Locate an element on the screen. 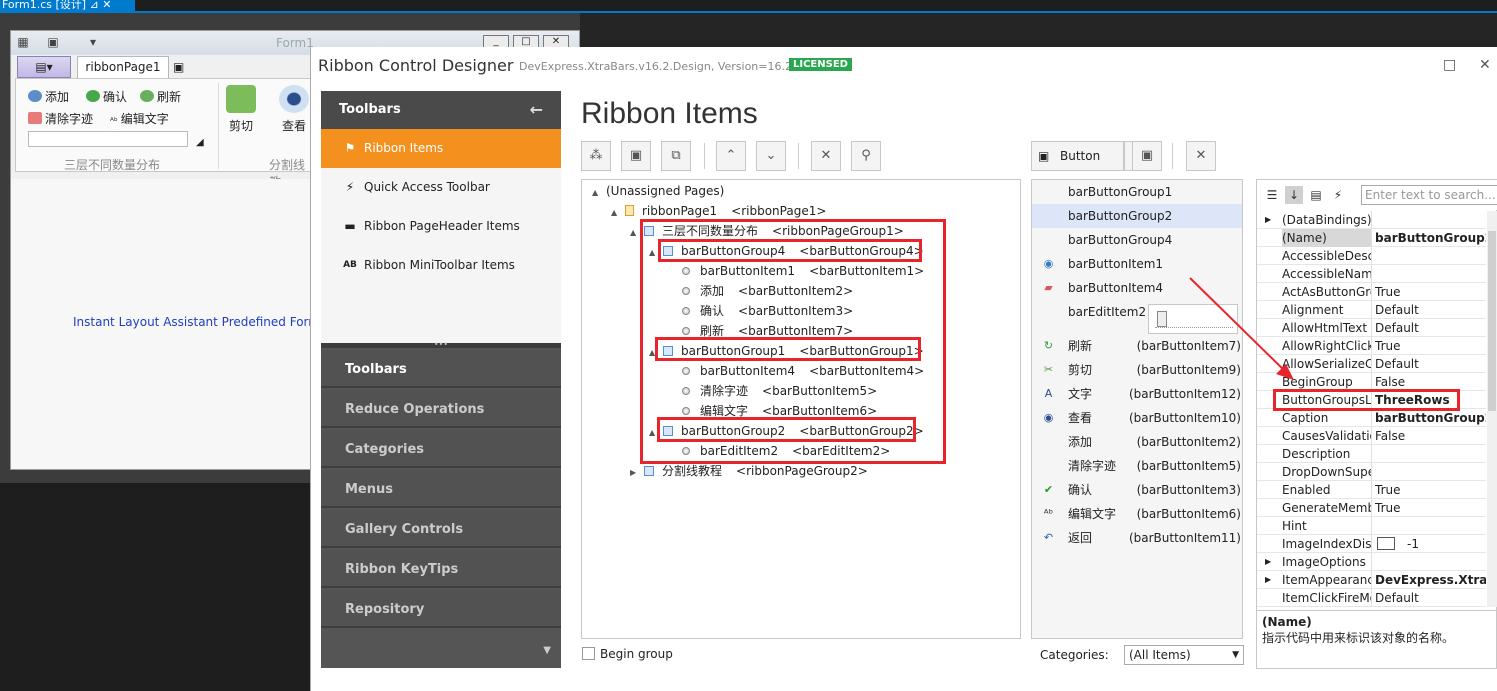 The image size is (1497, 691). list-item: 清除字迹 (barButtonItem5) is located at coordinates (1137, 466).